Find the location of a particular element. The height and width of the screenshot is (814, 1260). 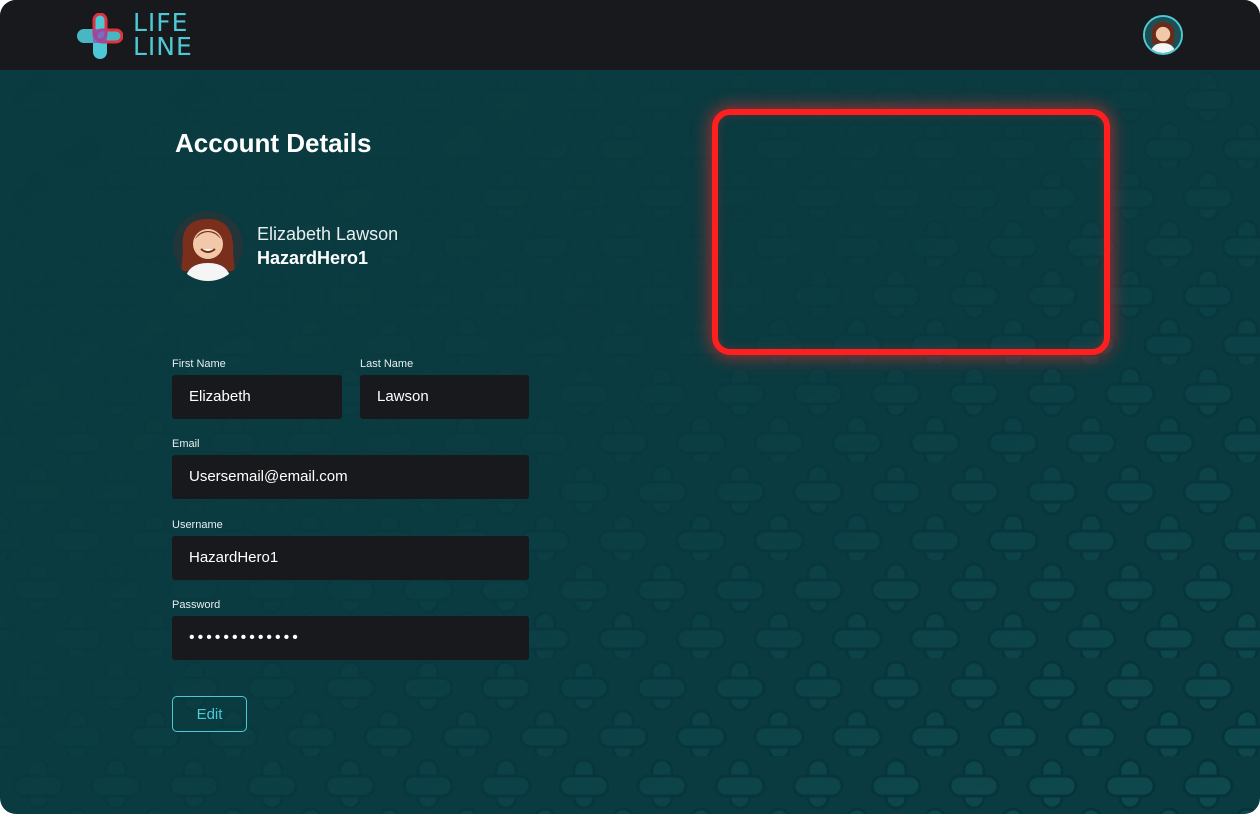

email-input is located at coordinates (350, 477).